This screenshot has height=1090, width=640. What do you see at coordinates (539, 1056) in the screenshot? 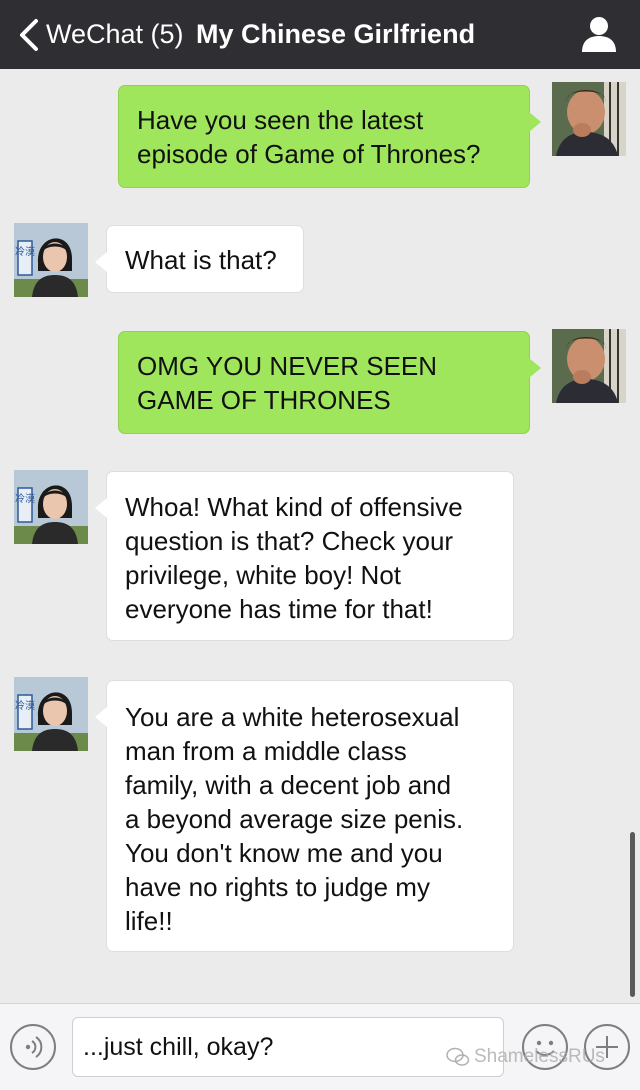
I see `watermark-text: ShamelessRUs` at bounding box center [539, 1056].